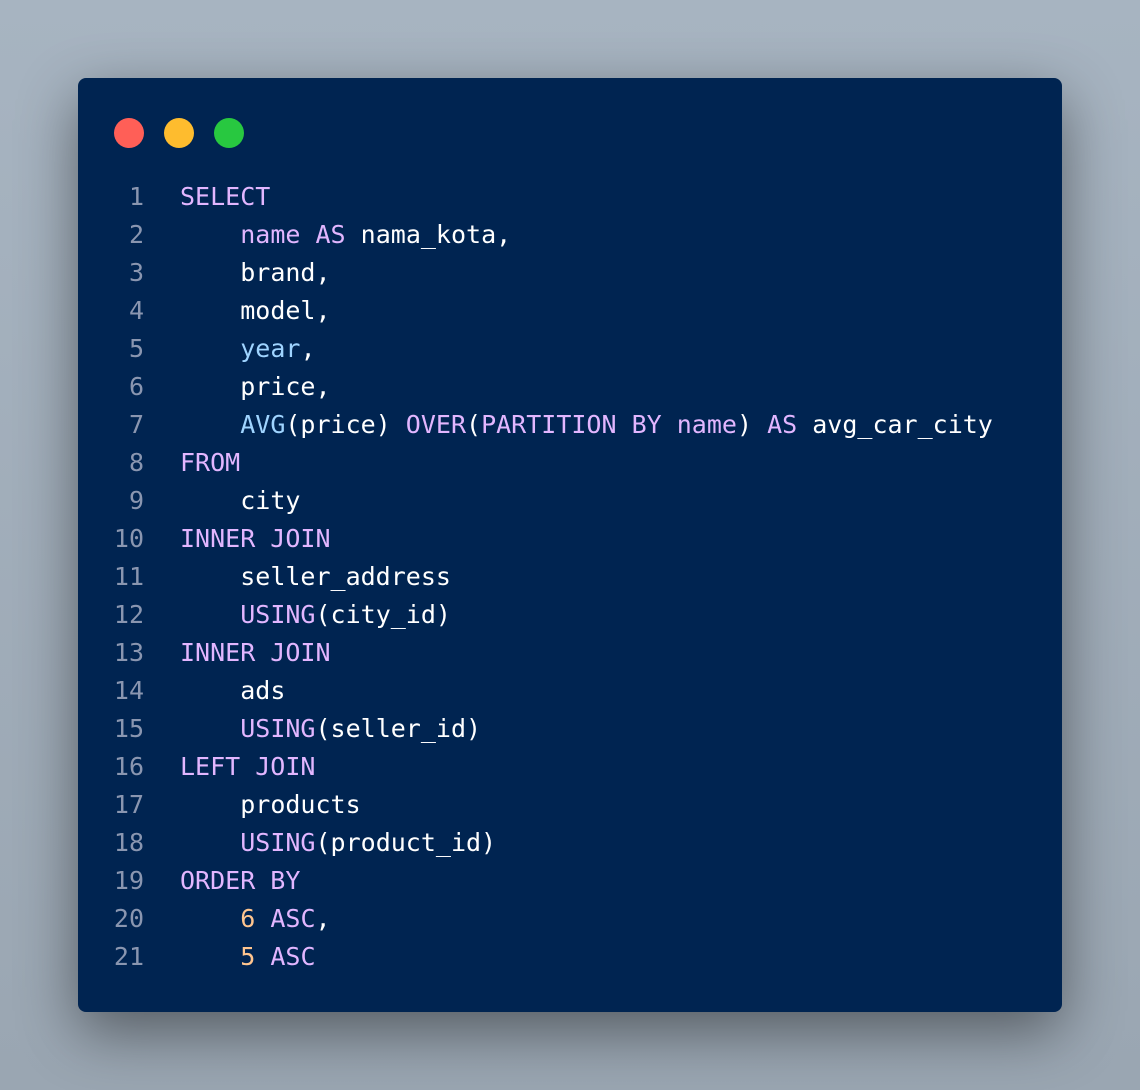  Describe the element at coordinates (248, 956) in the screenshot. I see `number-token: 5` at that location.